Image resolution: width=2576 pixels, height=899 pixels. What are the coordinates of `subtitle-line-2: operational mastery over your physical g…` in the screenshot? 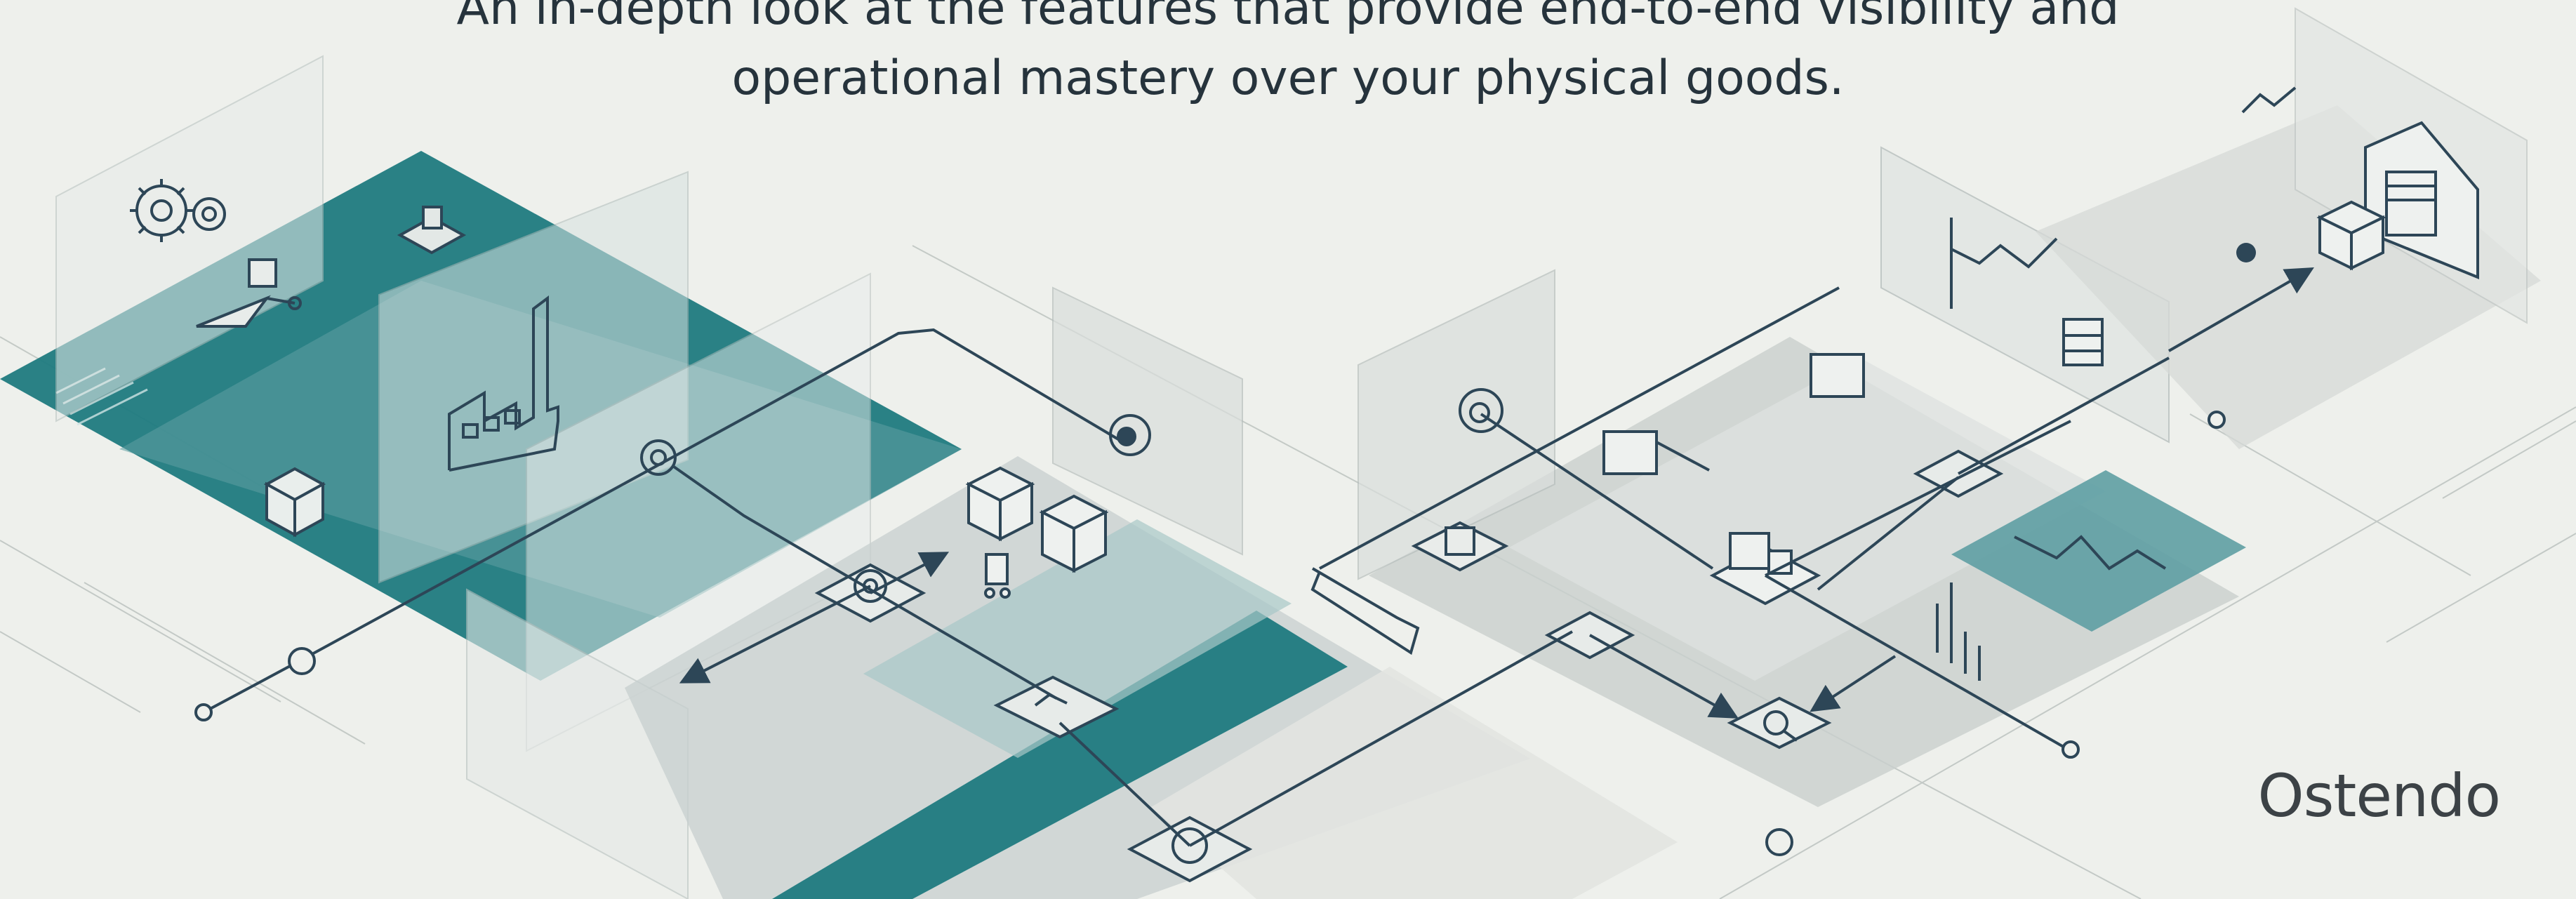 It's located at (1288, 78).